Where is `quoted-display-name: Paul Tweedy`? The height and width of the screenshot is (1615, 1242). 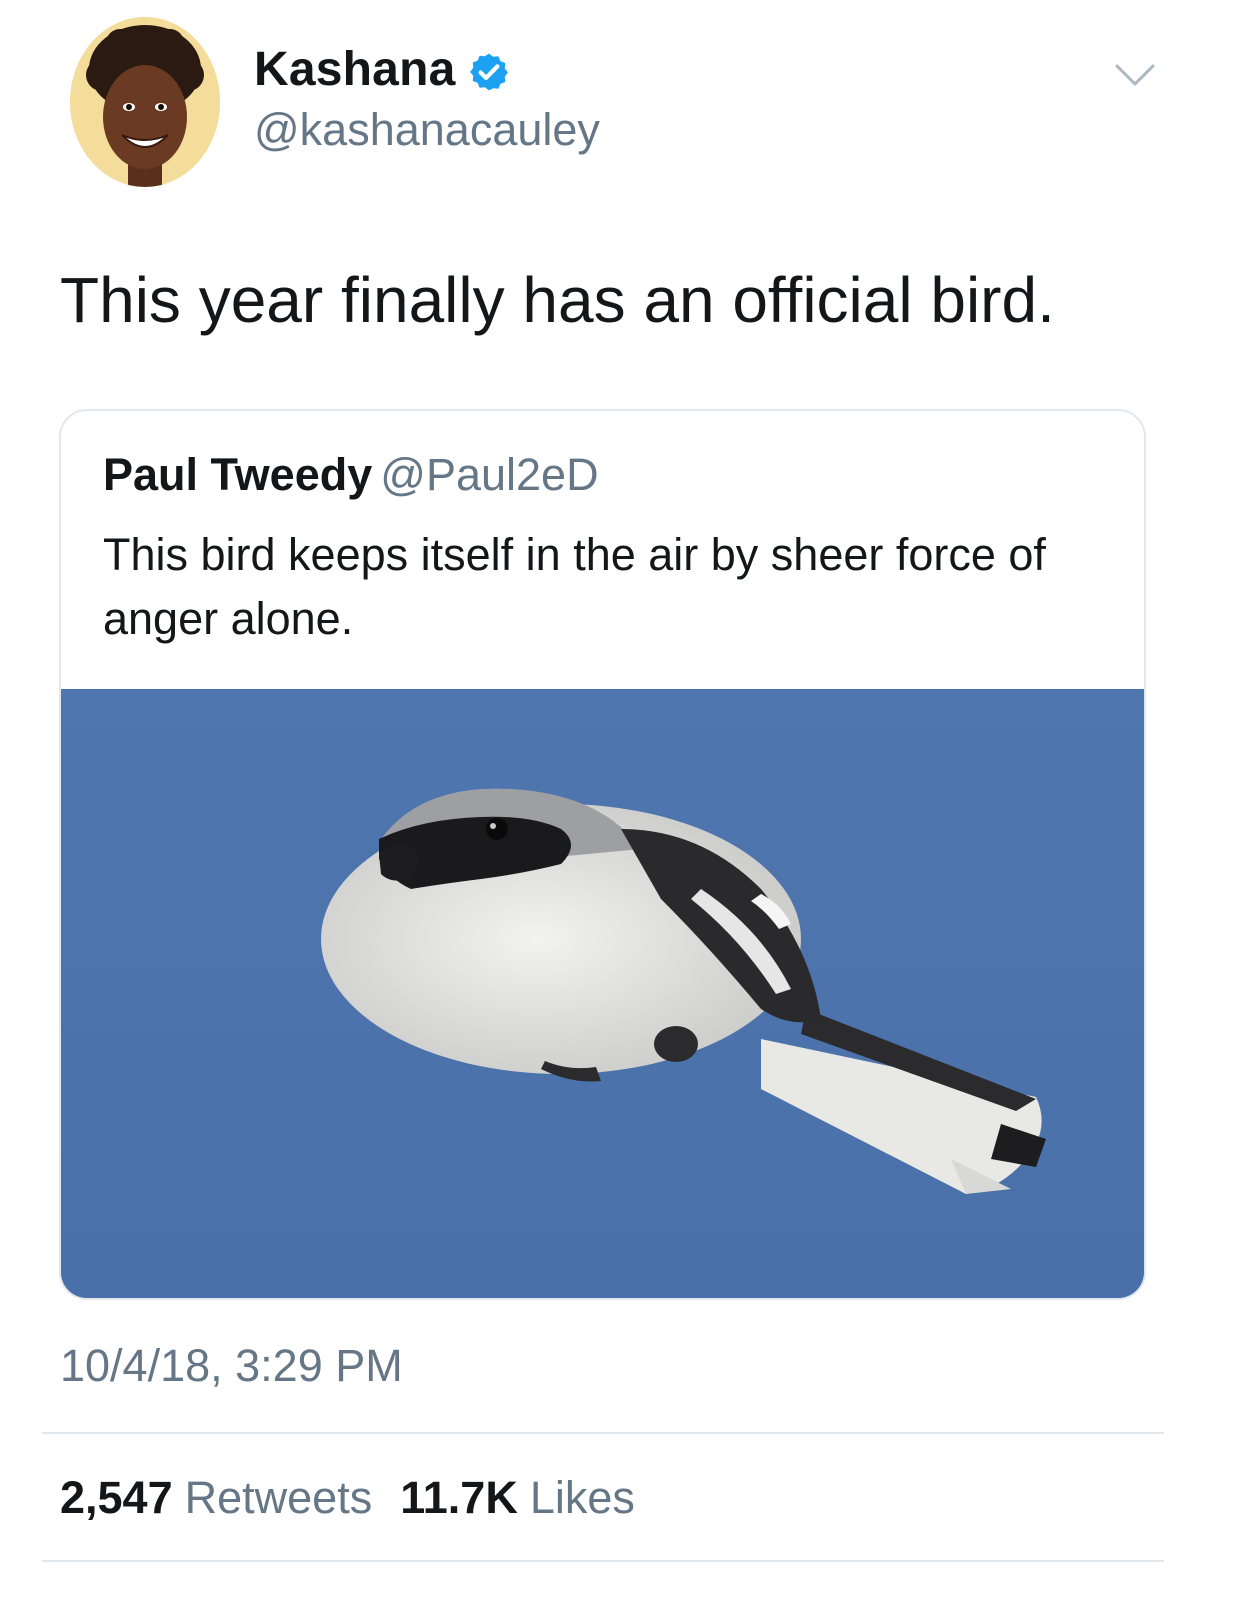
quoted-display-name: Paul Tweedy is located at coordinates (238, 474).